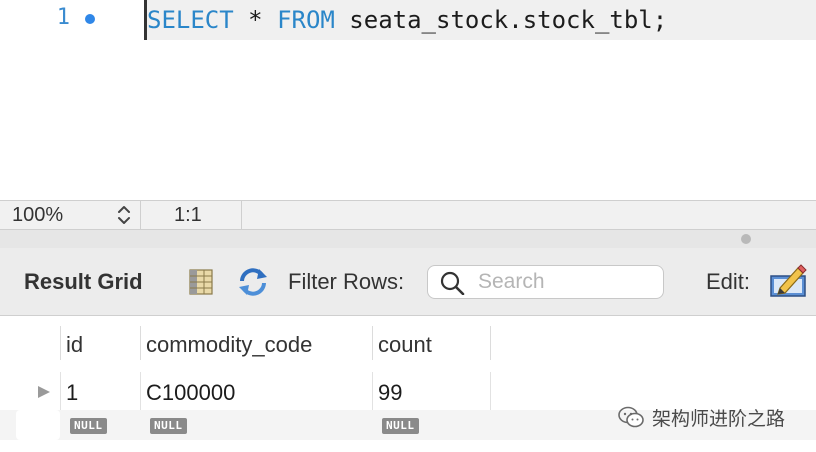 The height and width of the screenshot is (452, 816). I want to click on filter-search-box, so click(545, 282).